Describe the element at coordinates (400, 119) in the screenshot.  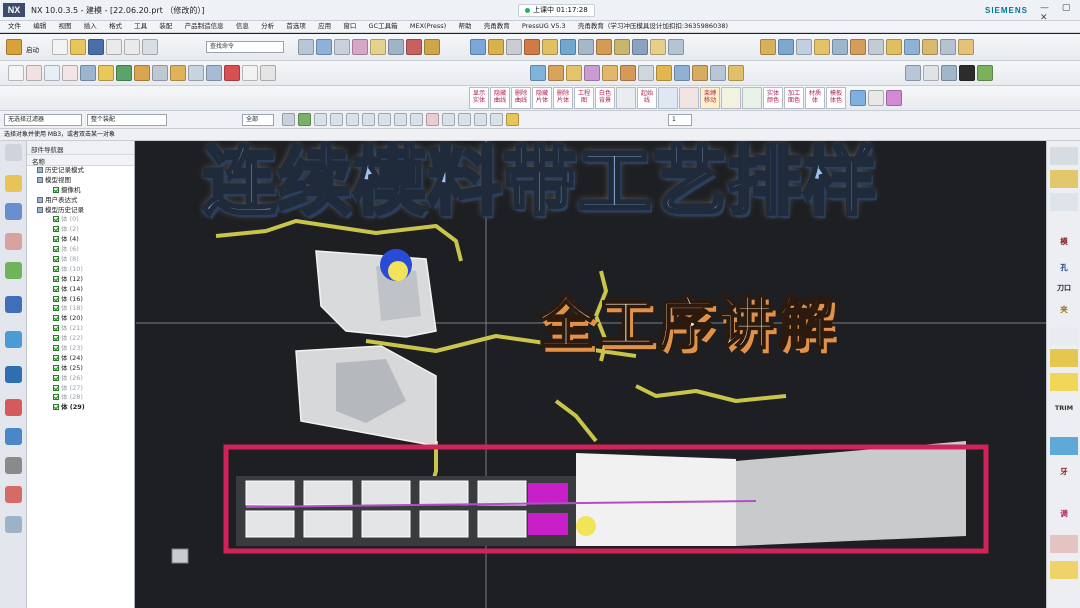
I see `snap-on-curve-icon` at that location.